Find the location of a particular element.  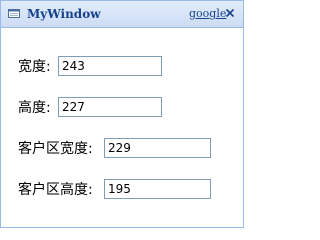

client-width-label: 客户区宽度: is located at coordinates (55, 149).